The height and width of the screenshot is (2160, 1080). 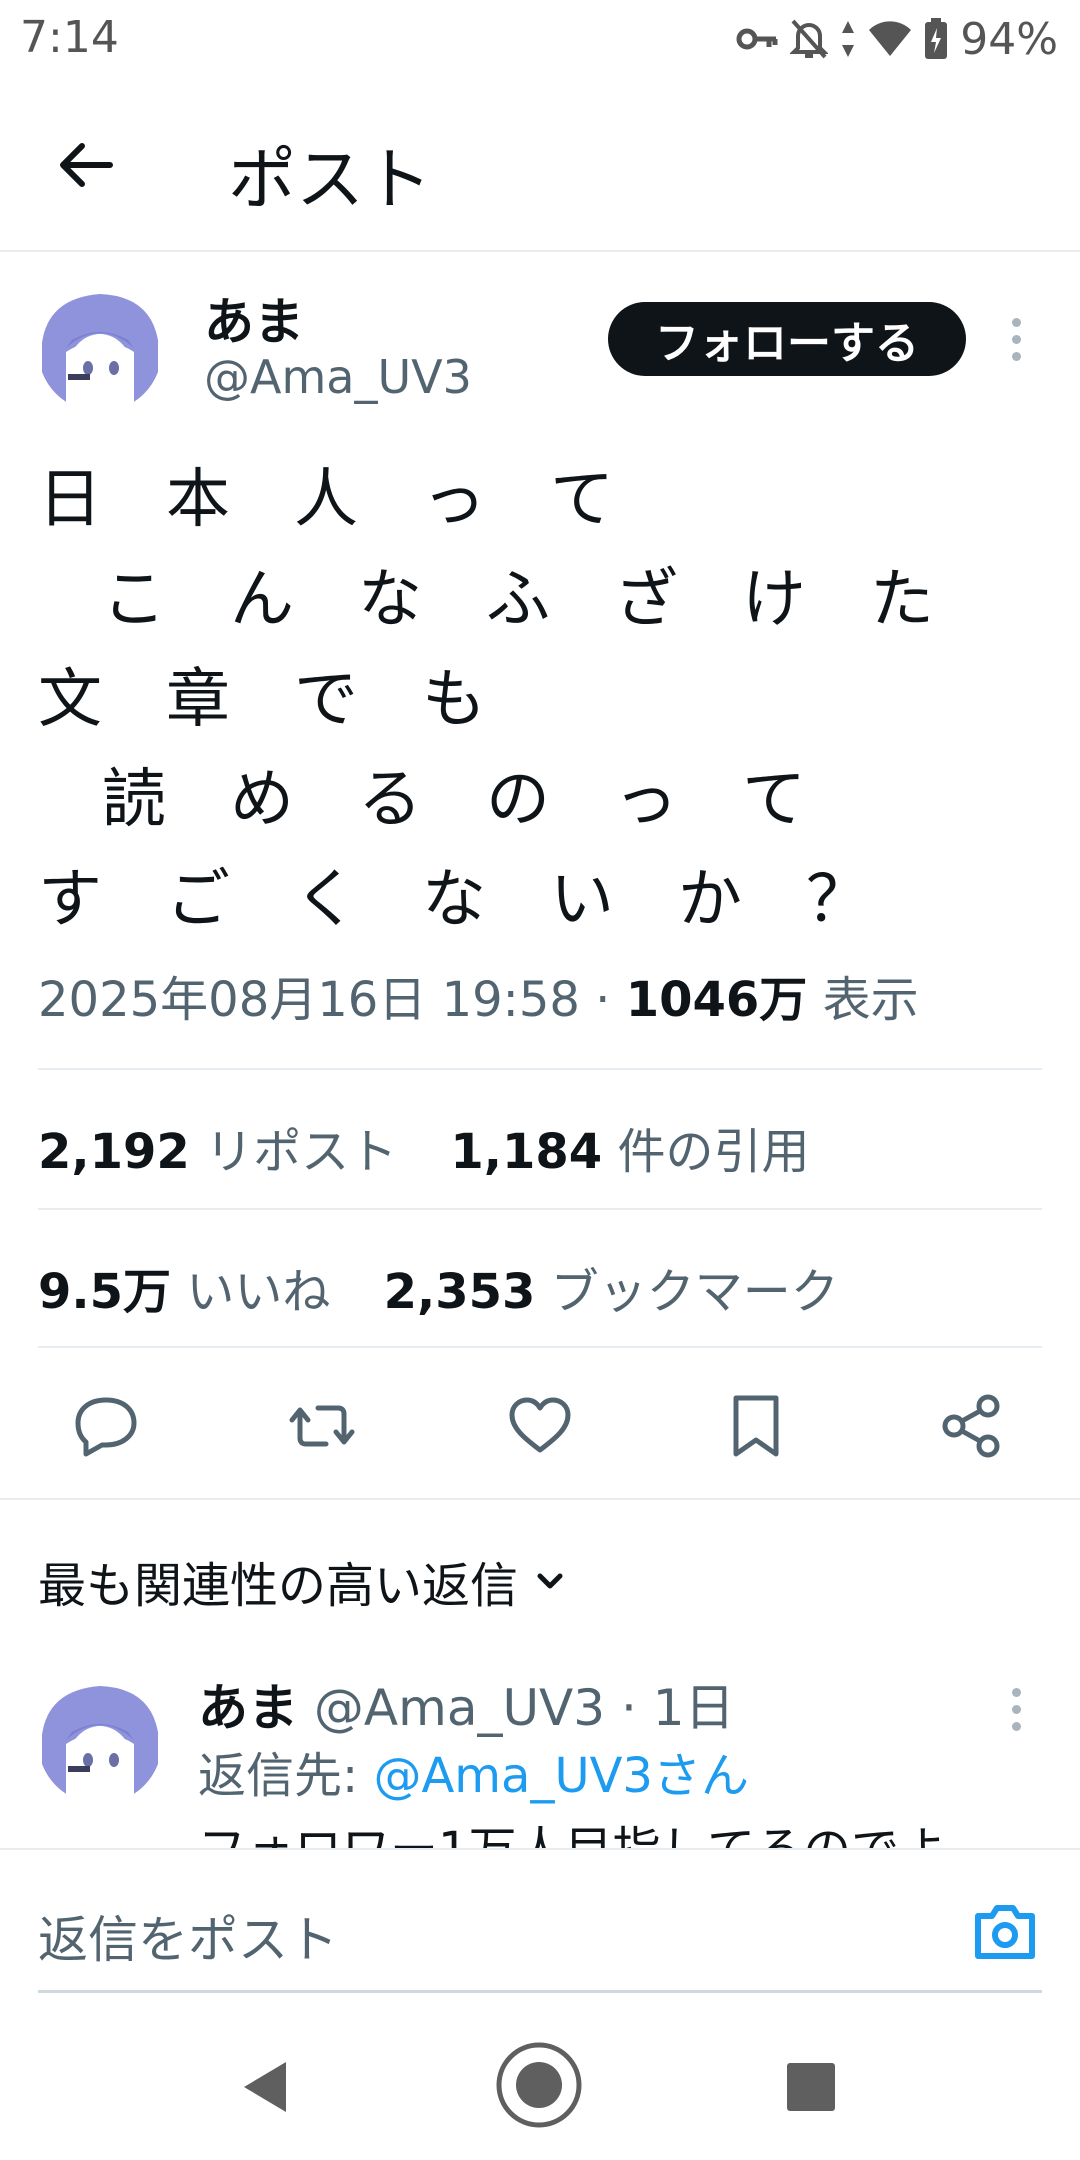 I want to click on reposts-count: 2,192, so click(x=114, y=1152).